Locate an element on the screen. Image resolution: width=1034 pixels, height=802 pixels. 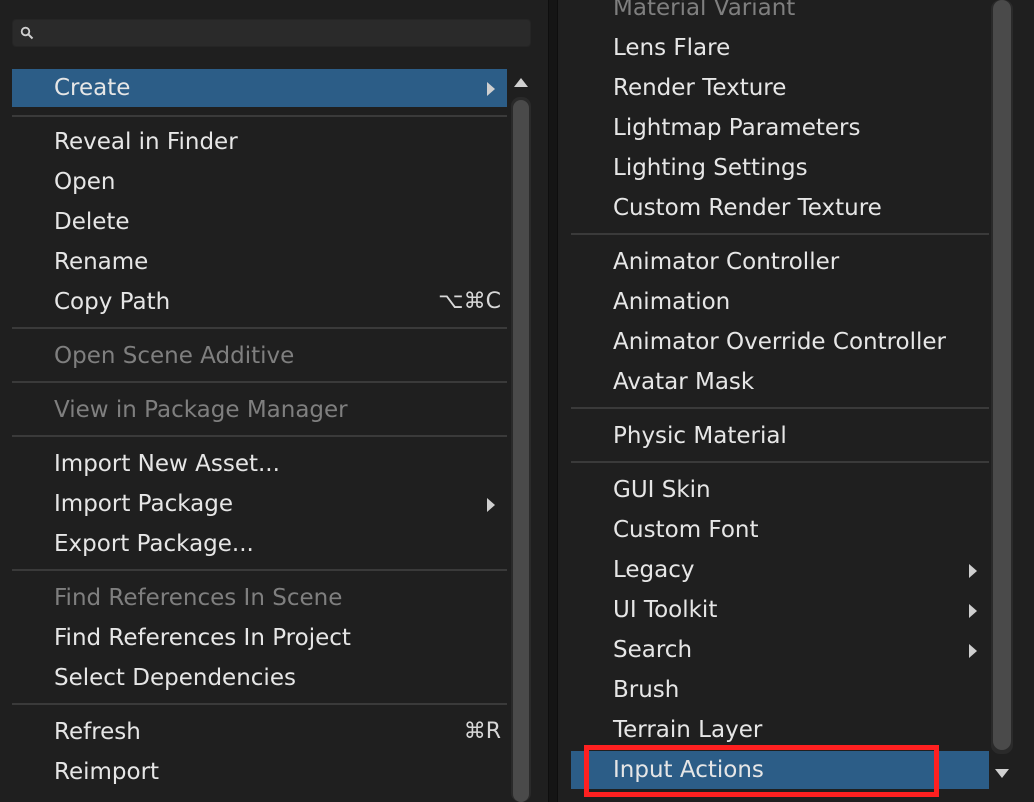
menu-item-refresh: Refresh ⌘R is located at coordinates (259, 732).